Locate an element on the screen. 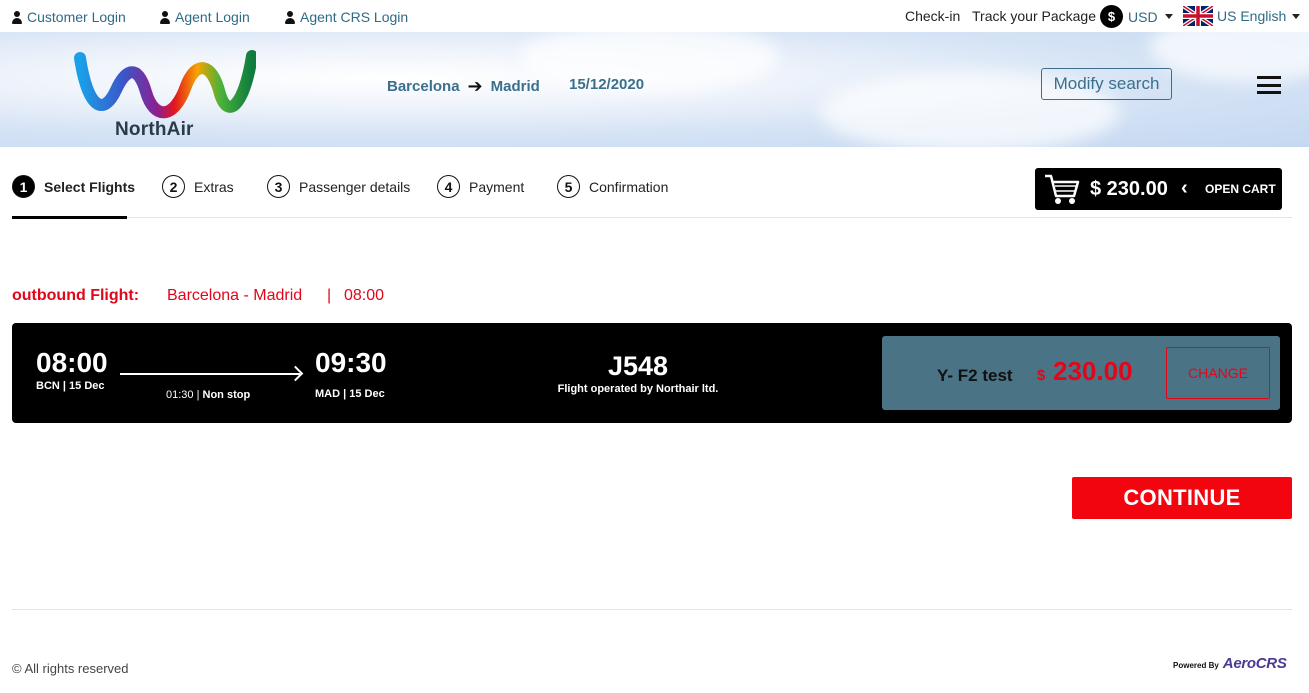 This screenshot has width=1309, height=693. step-number: 2 is located at coordinates (173, 186).